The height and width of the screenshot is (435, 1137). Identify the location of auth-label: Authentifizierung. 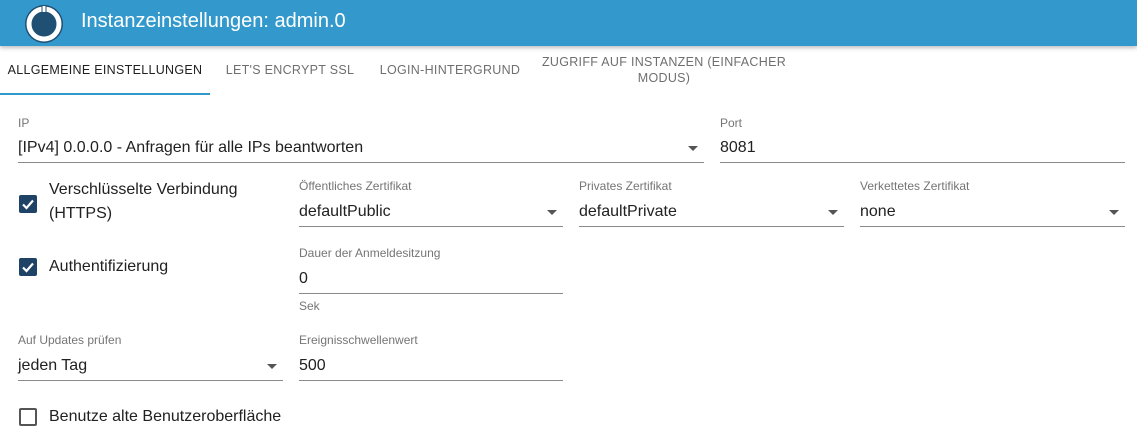
(109, 266).